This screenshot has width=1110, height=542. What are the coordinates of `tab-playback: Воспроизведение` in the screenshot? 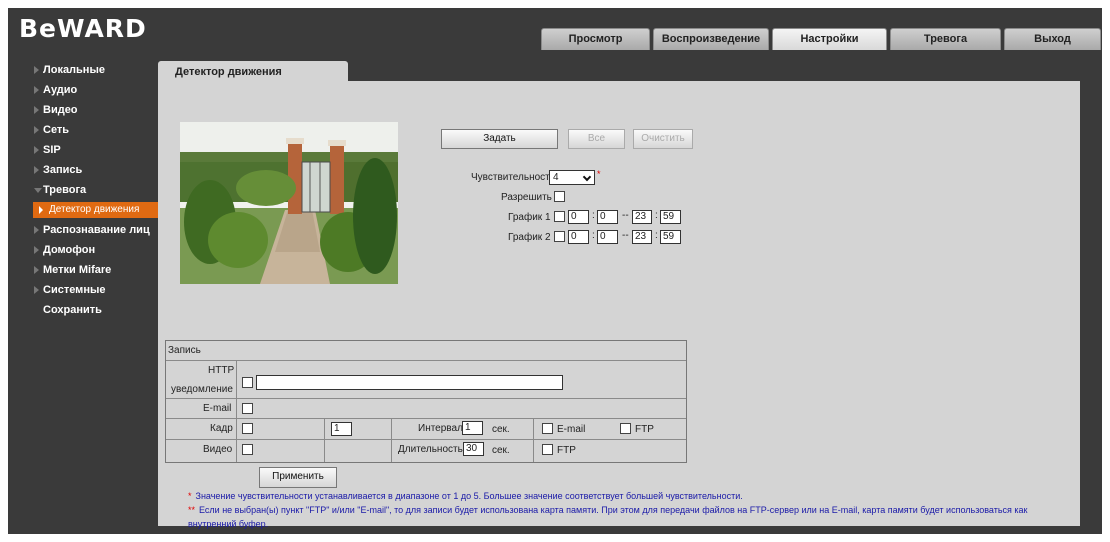 It's located at (711, 39).